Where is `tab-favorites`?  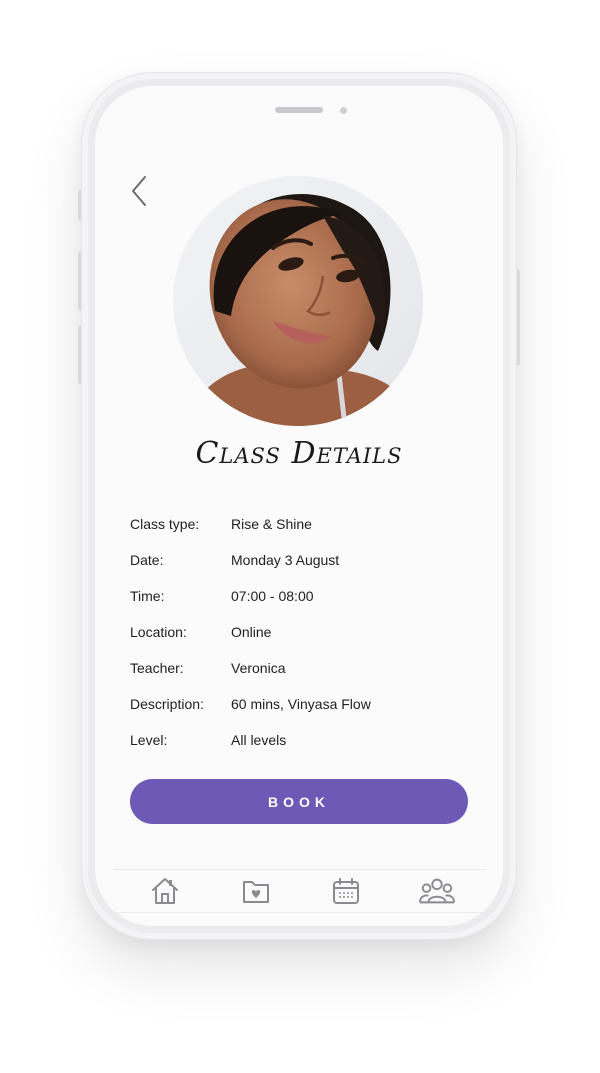
tab-favorites is located at coordinates (256, 891).